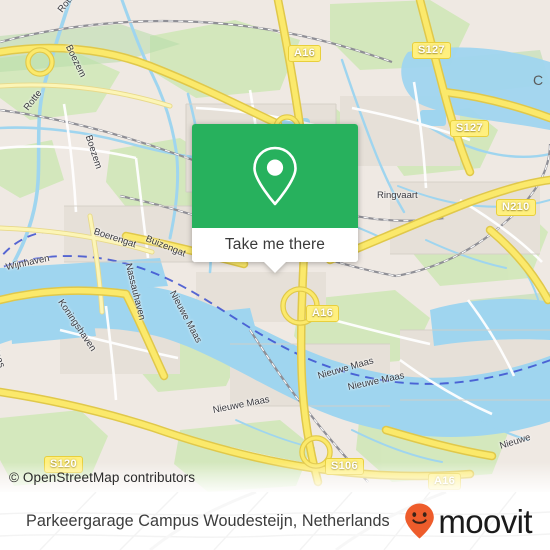 The width and height of the screenshot is (550, 550). I want to click on take-me-there-label: Take me there, so click(275, 244).